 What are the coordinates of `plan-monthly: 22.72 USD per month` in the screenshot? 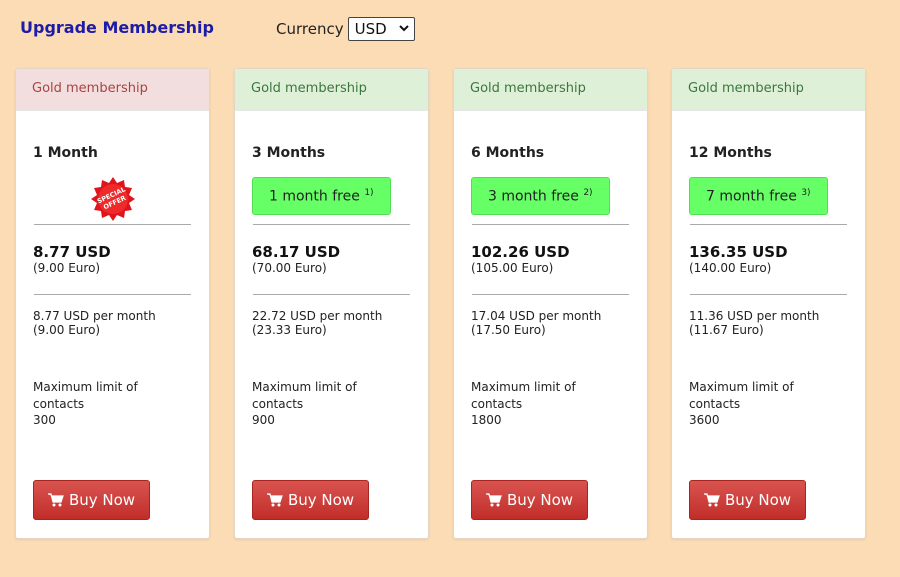 It's located at (317, 316).